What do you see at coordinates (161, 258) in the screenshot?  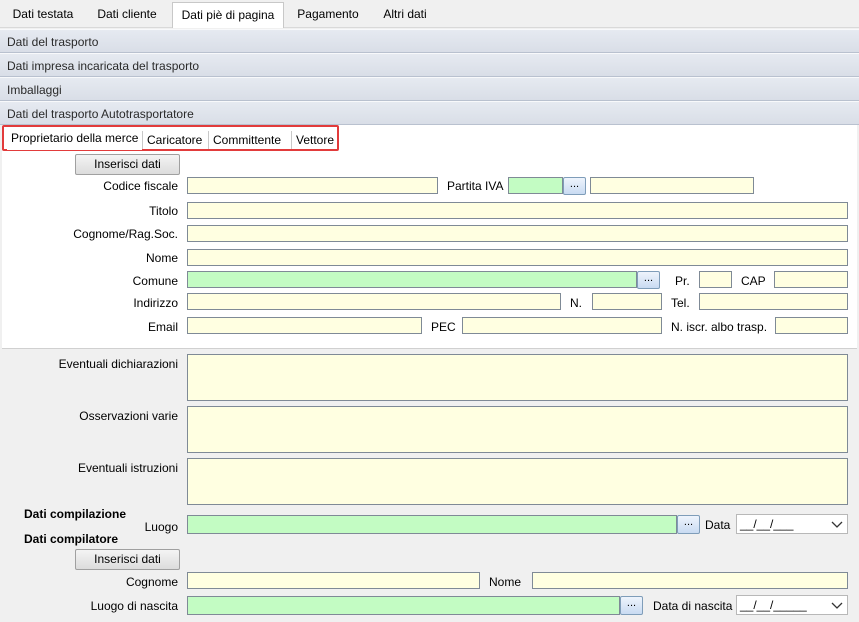 I see `nome-label: Nome` at bounding box center [161, 258].